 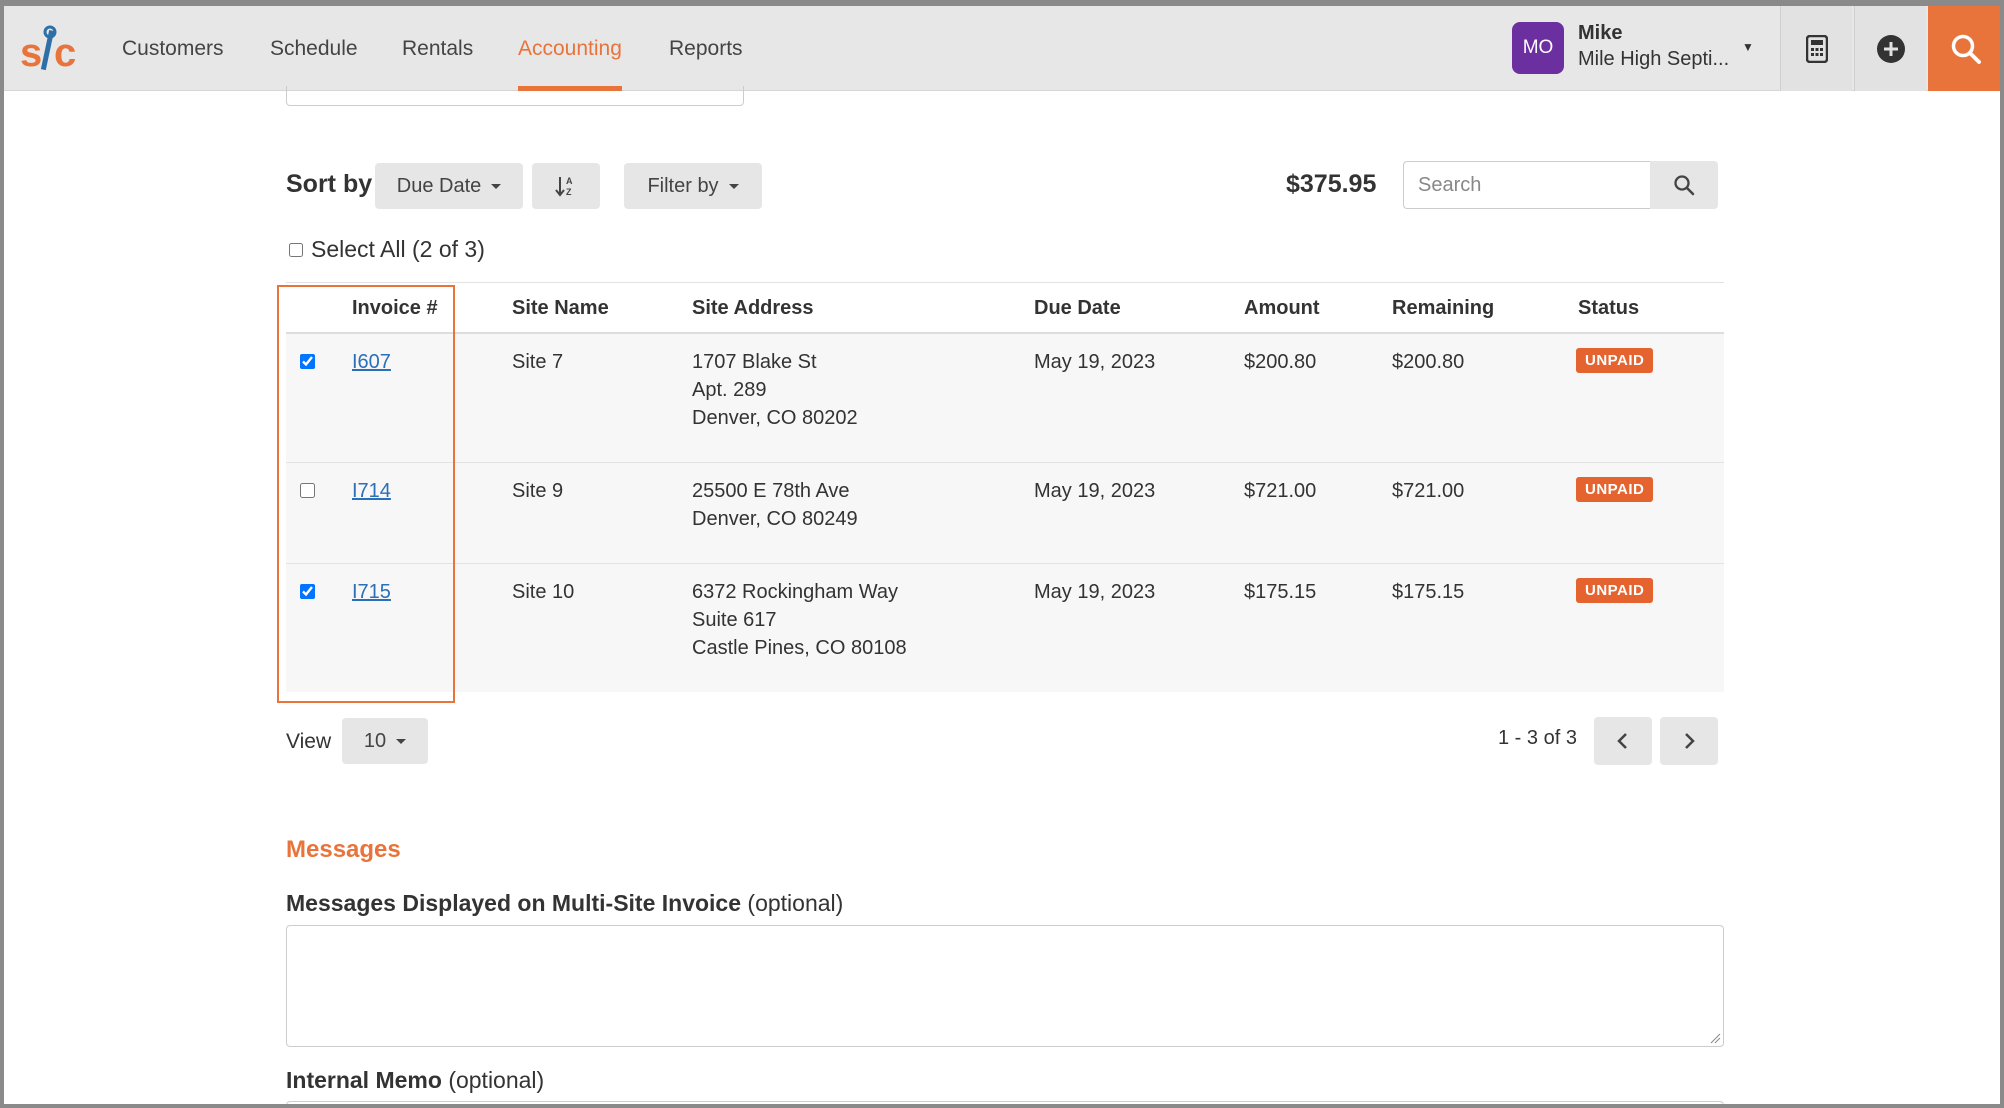 I want to click on col-status: Status, so click(x=1608, y=308).